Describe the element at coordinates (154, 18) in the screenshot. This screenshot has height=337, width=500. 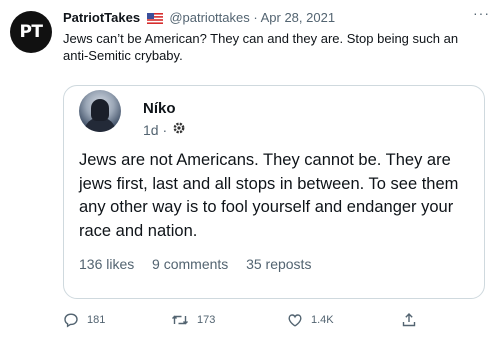
I see `us-flag-icon` at that location.